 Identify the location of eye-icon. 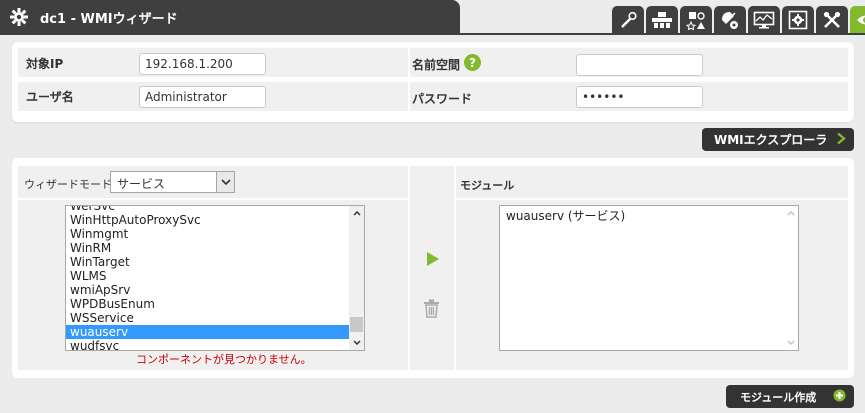
(857, 20).